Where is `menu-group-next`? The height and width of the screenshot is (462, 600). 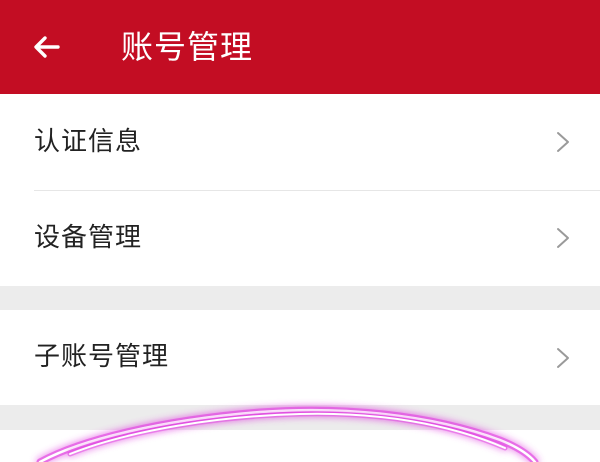
menu-group-next is located at coordinates (300, 446).